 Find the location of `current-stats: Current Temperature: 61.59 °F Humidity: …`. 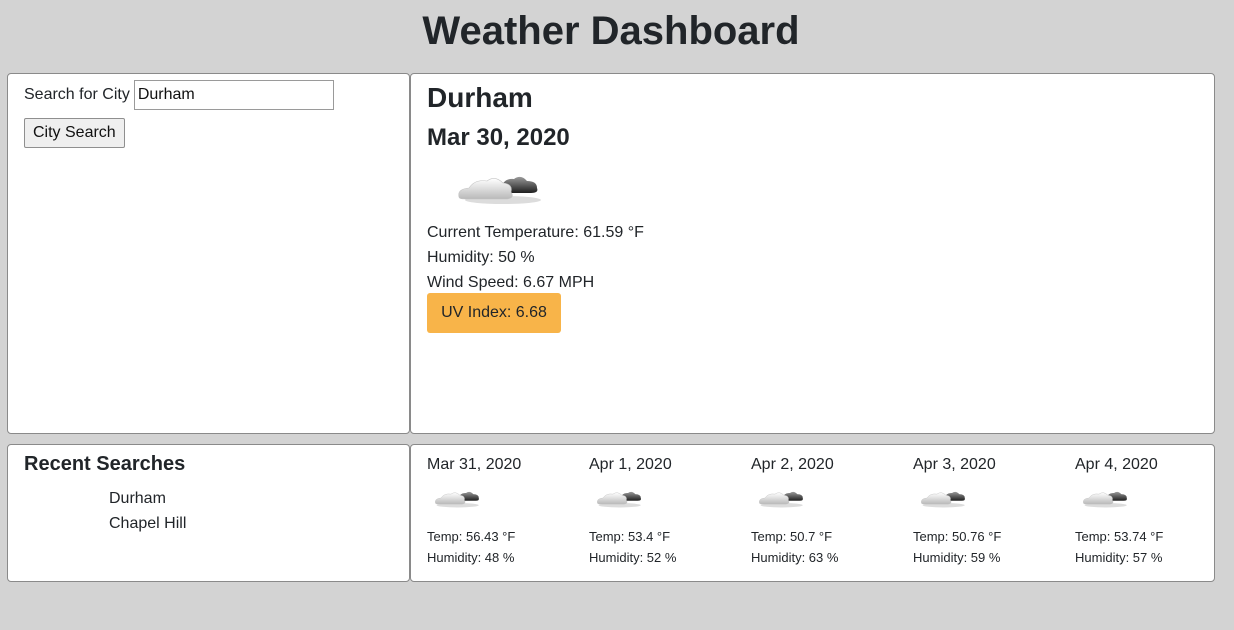

current-stats: Current Temperature: 61.59 °F Humidity: … is located at coordinates (535, 257).